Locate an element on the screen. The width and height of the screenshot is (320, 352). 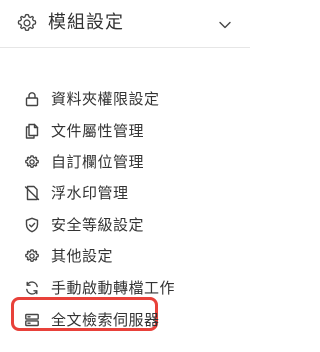
menu-item-document-properties: 文件屬性管理 is located at coordinates (125, 131).